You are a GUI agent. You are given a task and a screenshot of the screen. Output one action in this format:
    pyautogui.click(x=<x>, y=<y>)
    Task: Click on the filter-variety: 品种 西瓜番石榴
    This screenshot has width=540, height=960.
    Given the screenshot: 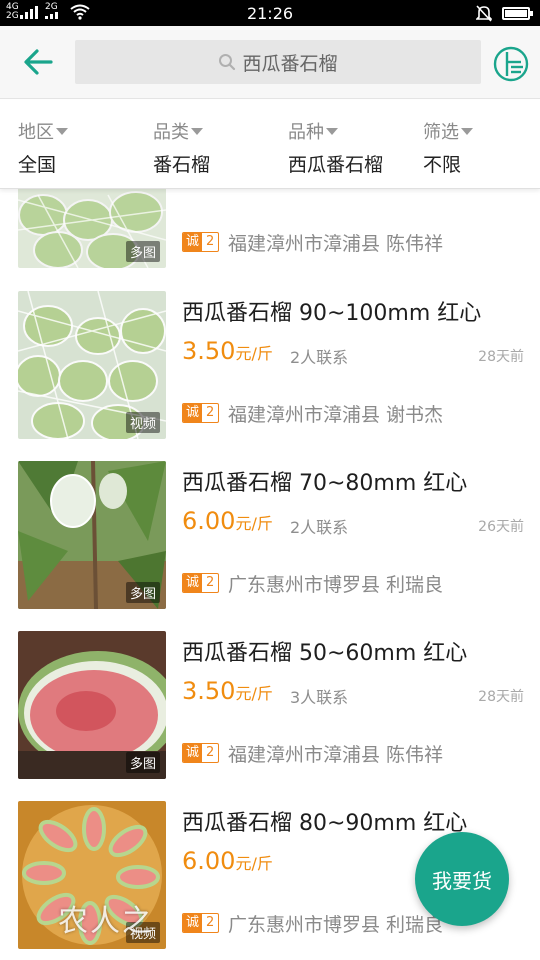 What is the action you would take?
    pyautogui.click(x=335, y=147)
    